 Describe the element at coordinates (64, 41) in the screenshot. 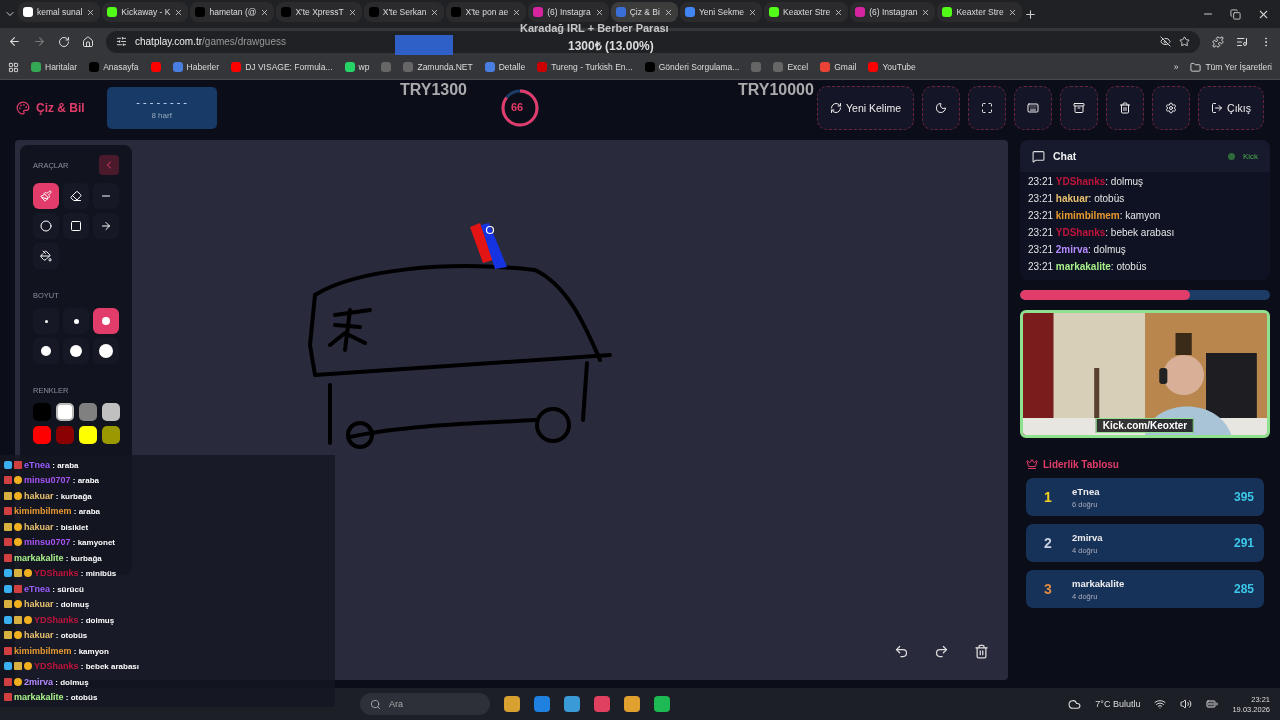

I see `reload-icon` at that location.